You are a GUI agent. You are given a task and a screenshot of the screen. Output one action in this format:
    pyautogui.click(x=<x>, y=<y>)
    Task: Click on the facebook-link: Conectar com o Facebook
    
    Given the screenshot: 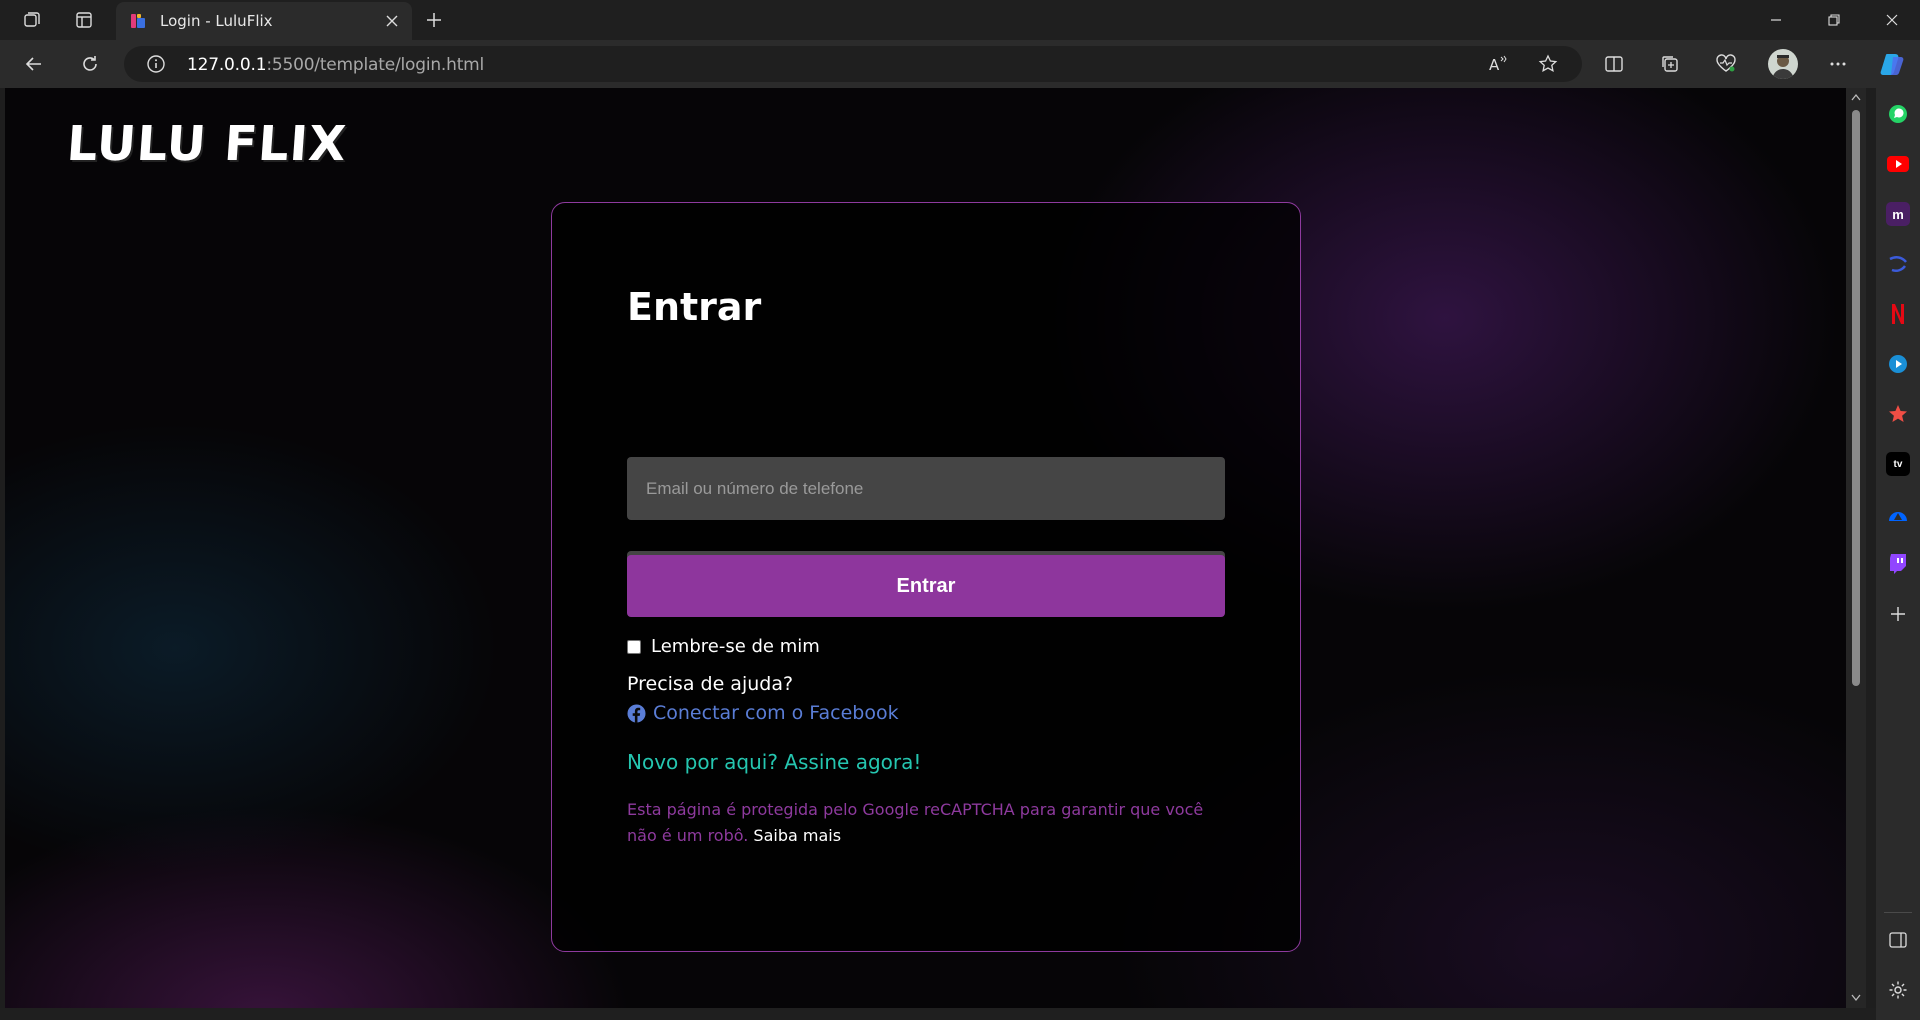 What is the action you would take?
    pyautogui.click(x=776, y=713)
    